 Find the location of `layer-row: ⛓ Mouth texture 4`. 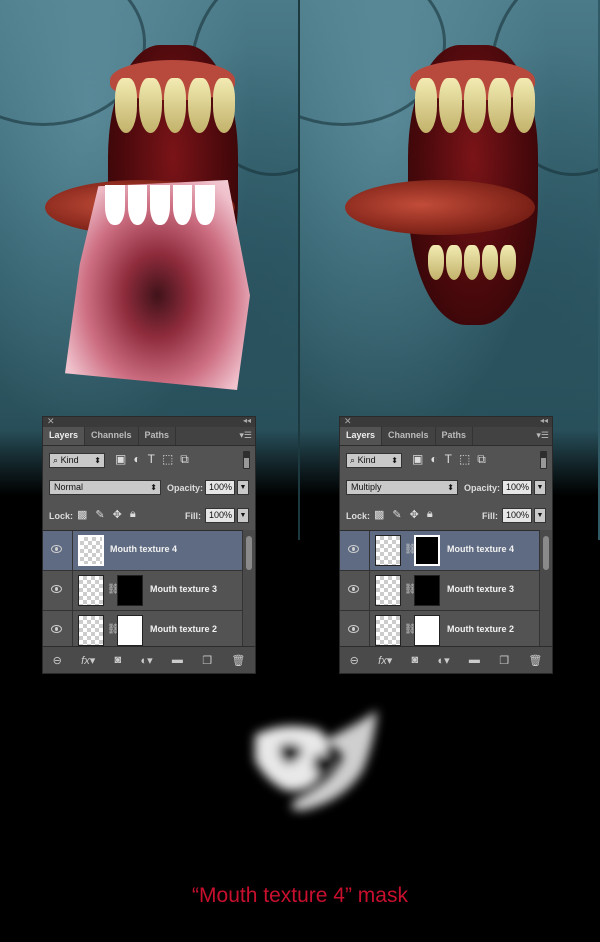

layer-row: ⛓ Mouth texture 4 is located at coordinates (440, 551).